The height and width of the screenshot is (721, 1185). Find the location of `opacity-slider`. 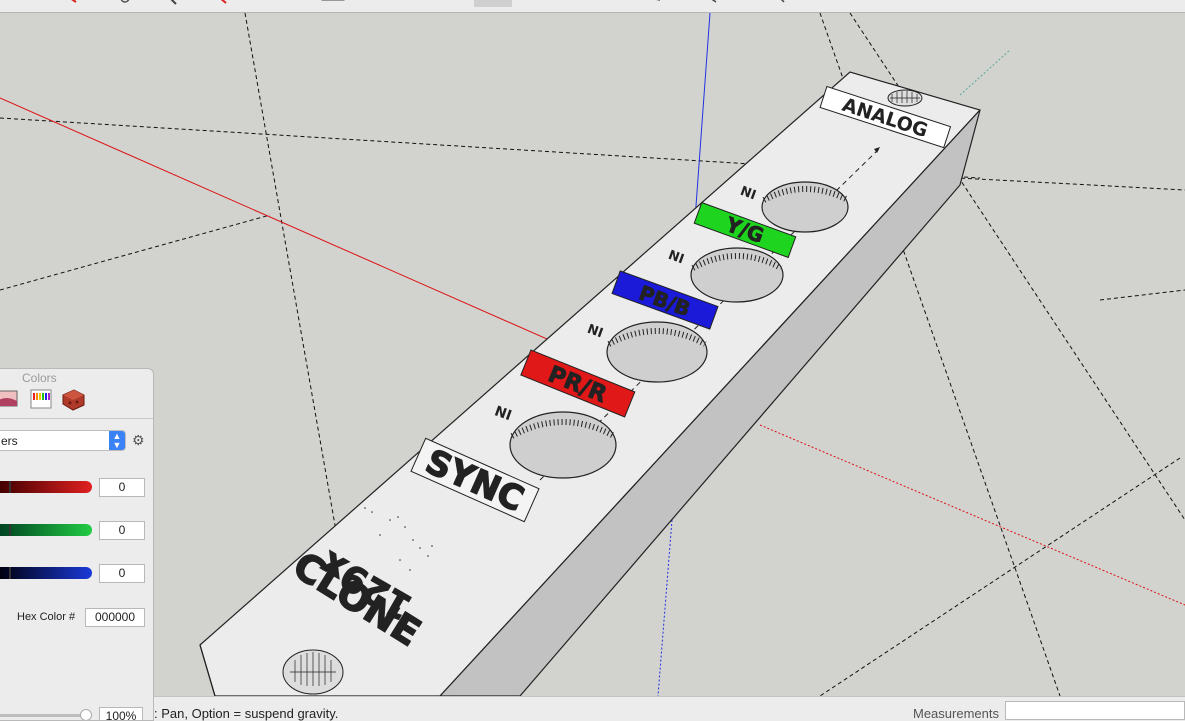

opacity-slider is located at coordinates (45, 715).